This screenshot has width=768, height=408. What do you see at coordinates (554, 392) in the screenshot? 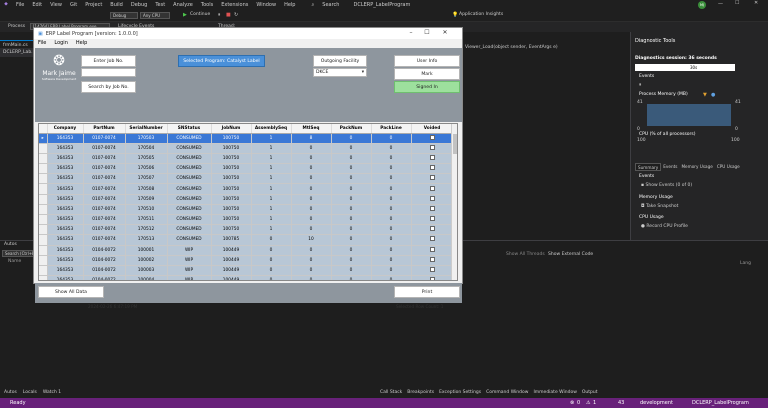
I see `tab-immediate-window: Immediate Window` at bounding box center [554, 392].